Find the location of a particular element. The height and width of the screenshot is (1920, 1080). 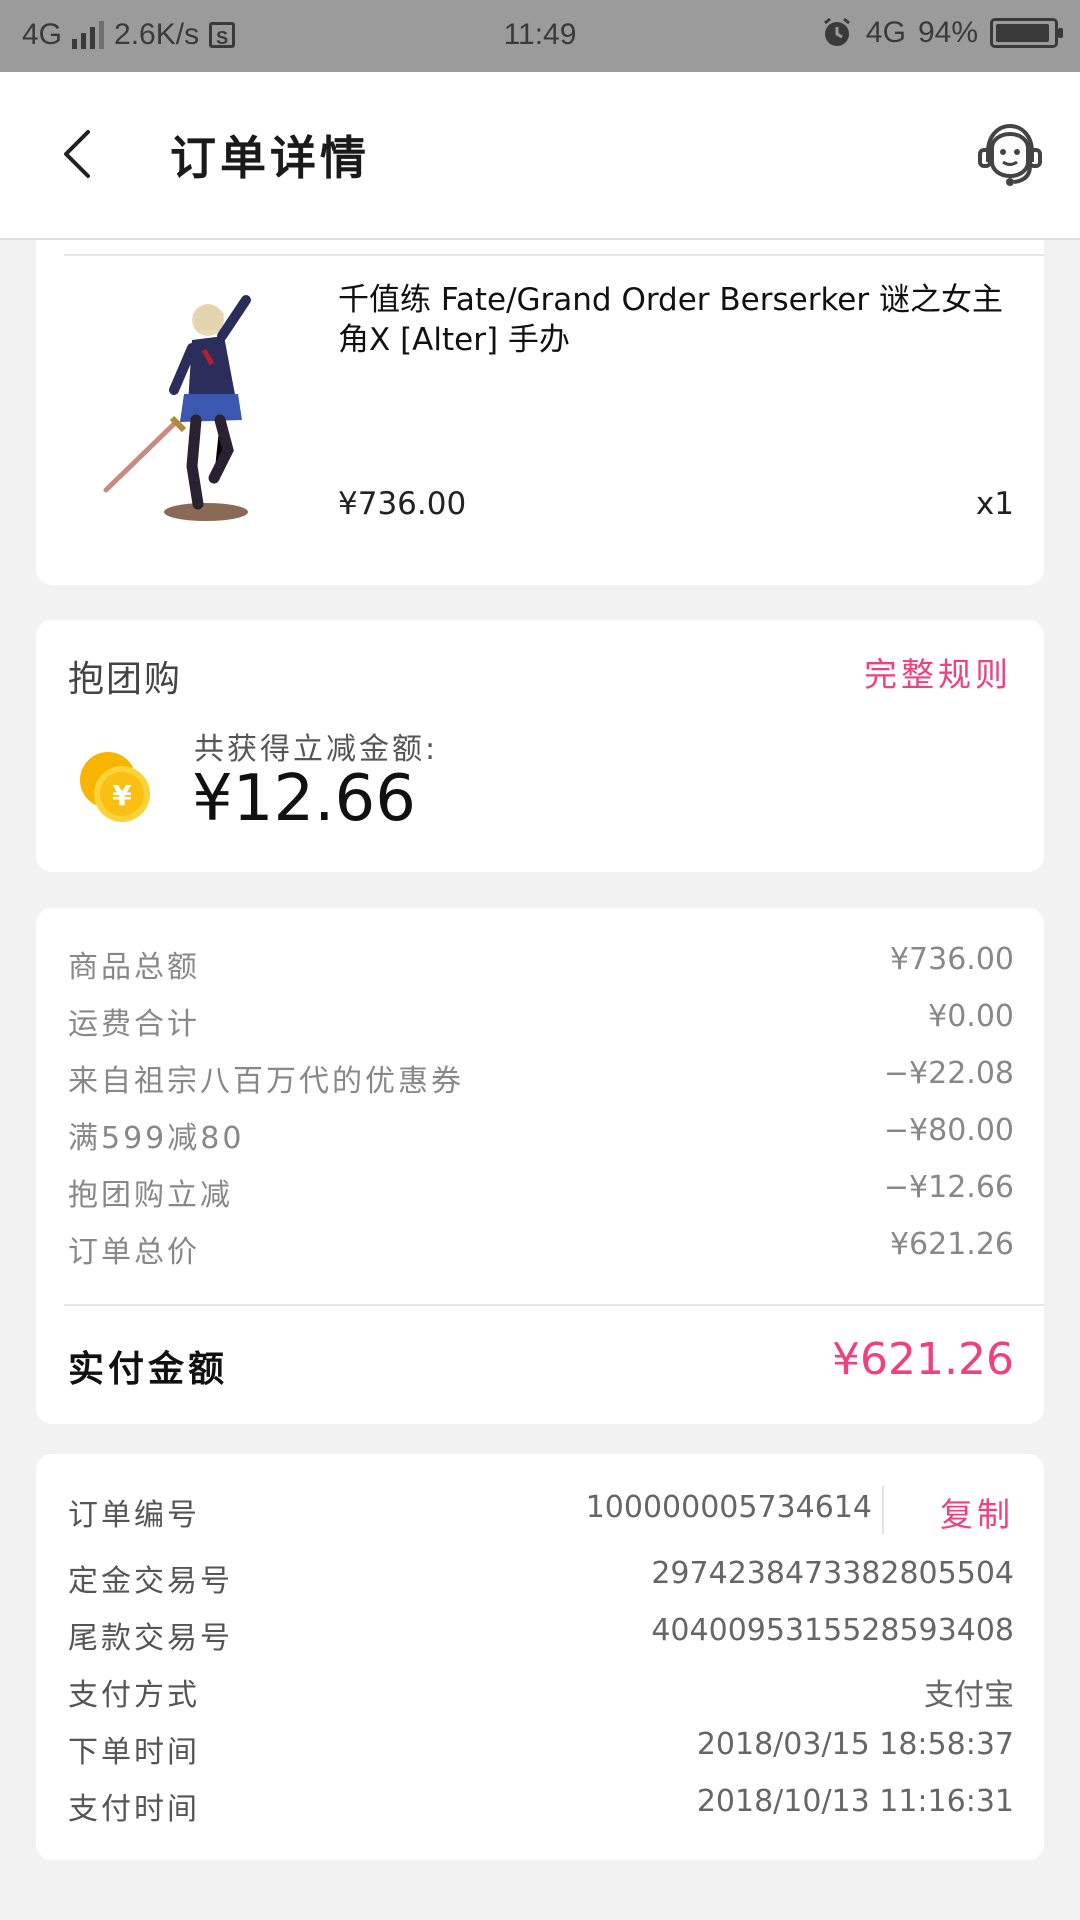

copy-button: 复制 is located at coordinates (977, 1512).